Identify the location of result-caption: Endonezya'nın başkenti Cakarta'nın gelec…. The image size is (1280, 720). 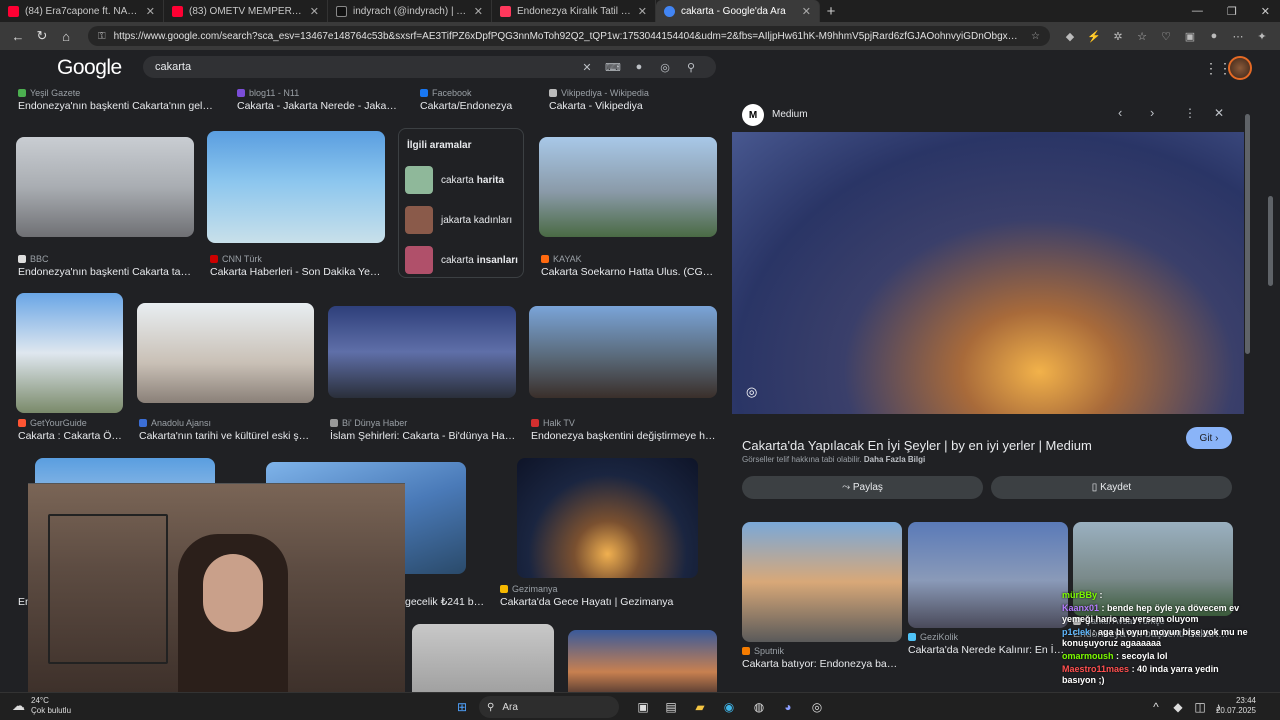
(118, 106).